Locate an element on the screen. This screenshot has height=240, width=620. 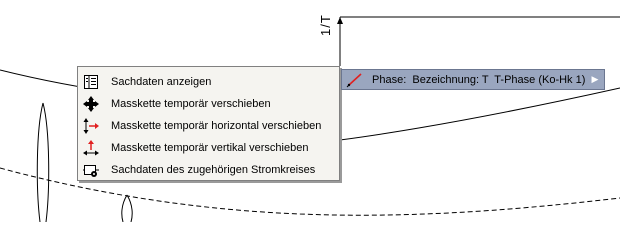
menu-item-stromkreis-sachdaten: Sachdaten des zugehörigen Stromkreises is located at coordinates (208, 170).